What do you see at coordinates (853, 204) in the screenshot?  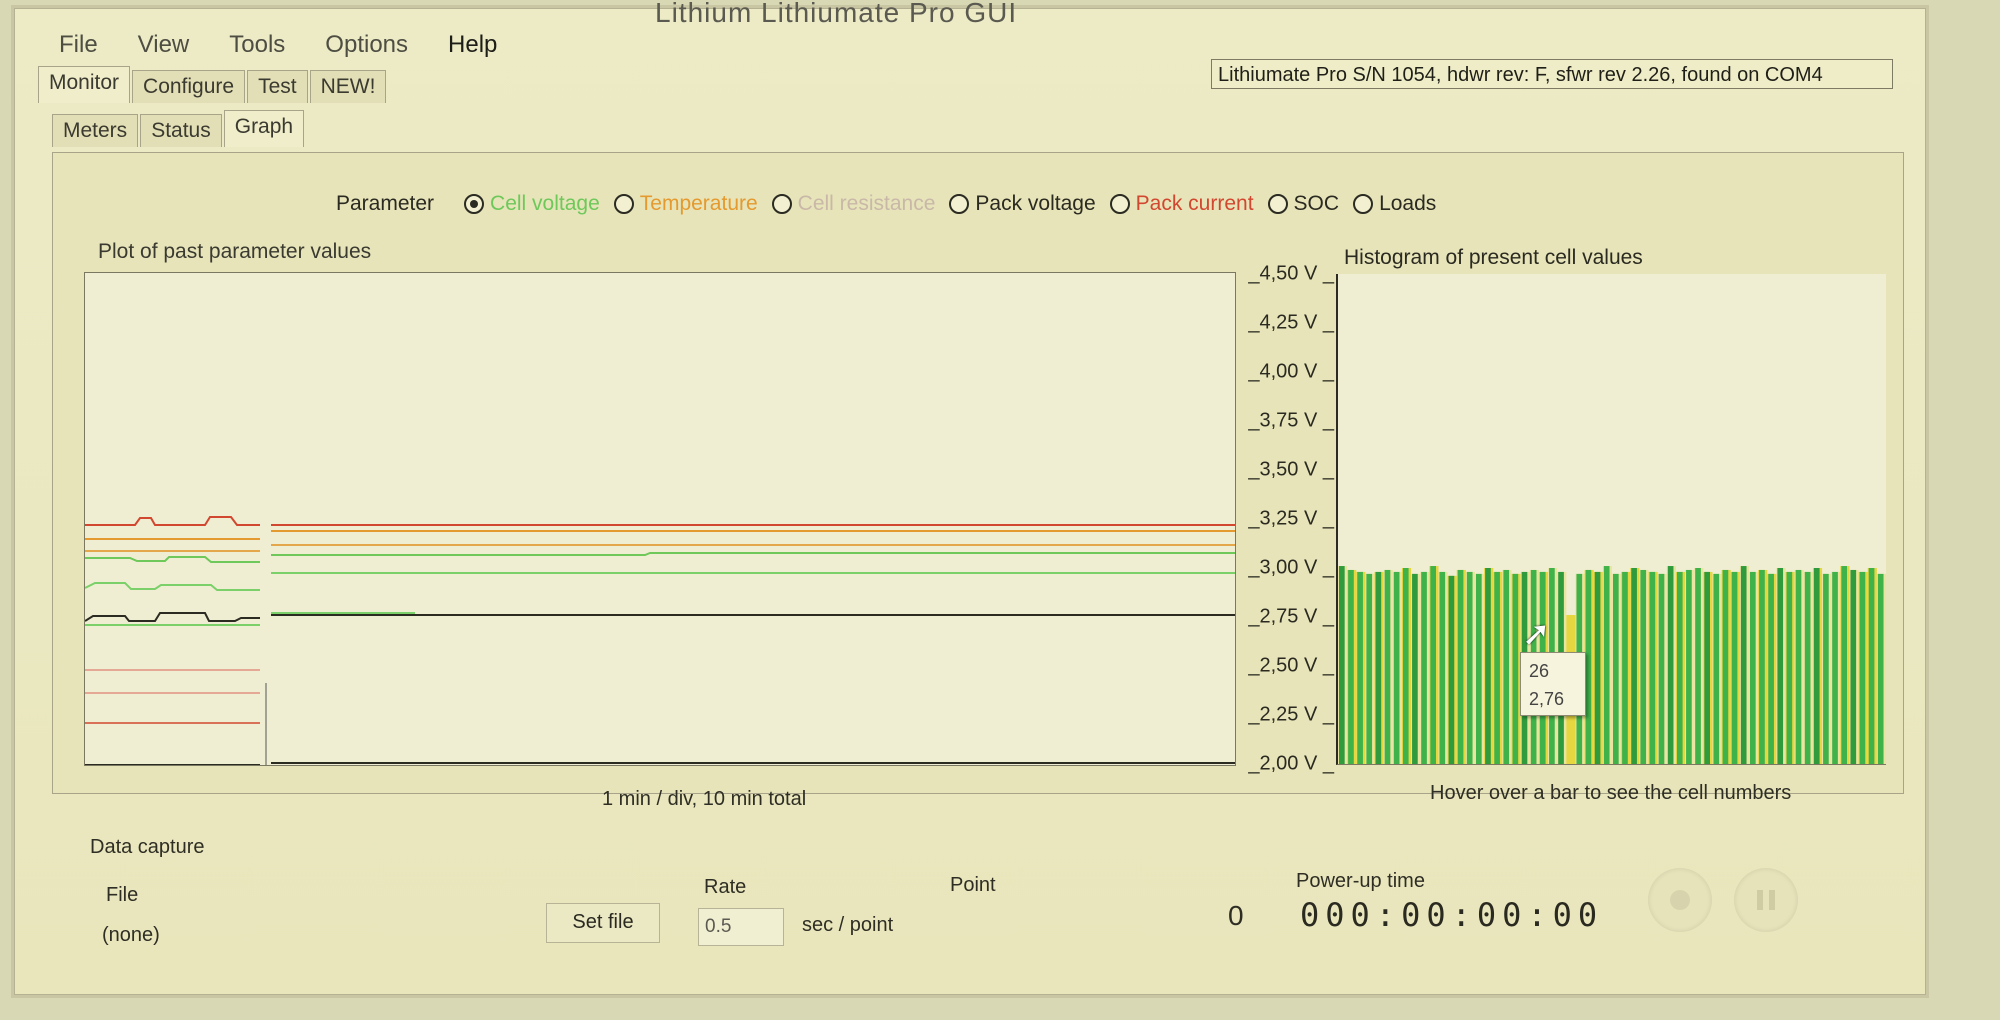 I see `radio-cell-resistance: Cell resistance` at bounding box center [853, 204].